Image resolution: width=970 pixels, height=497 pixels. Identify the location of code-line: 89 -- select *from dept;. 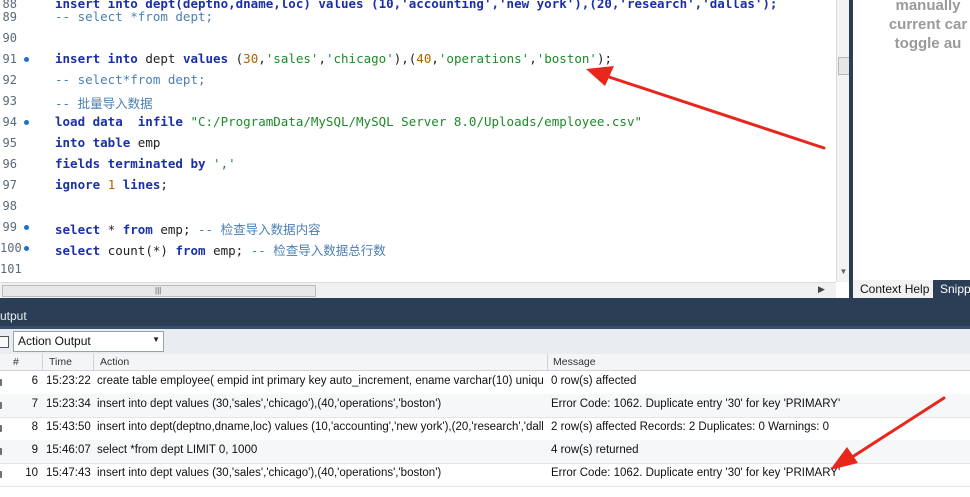
(418, 17).